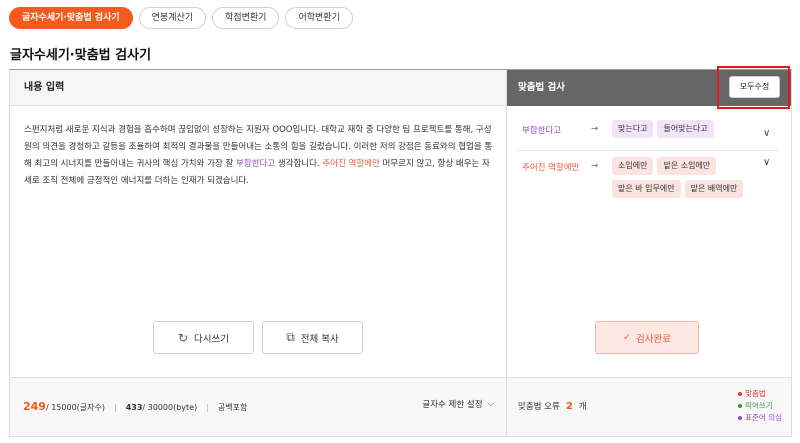 The height and width of the screenshot is (443, 800). Describe the element at coordinates (582, 407) in the screenshot. I see `error-count-unit: 개` at that location.